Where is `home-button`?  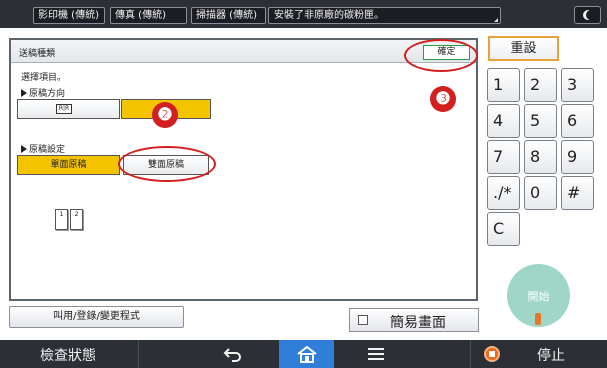
home-button is located at coordinates (306, 354).